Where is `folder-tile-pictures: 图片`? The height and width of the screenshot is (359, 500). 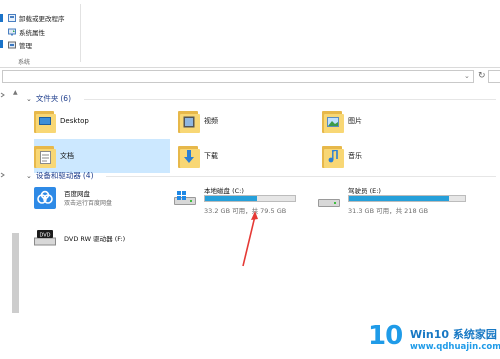
folder-tile-pictures: 图片 is located at coordinates (390, 121).